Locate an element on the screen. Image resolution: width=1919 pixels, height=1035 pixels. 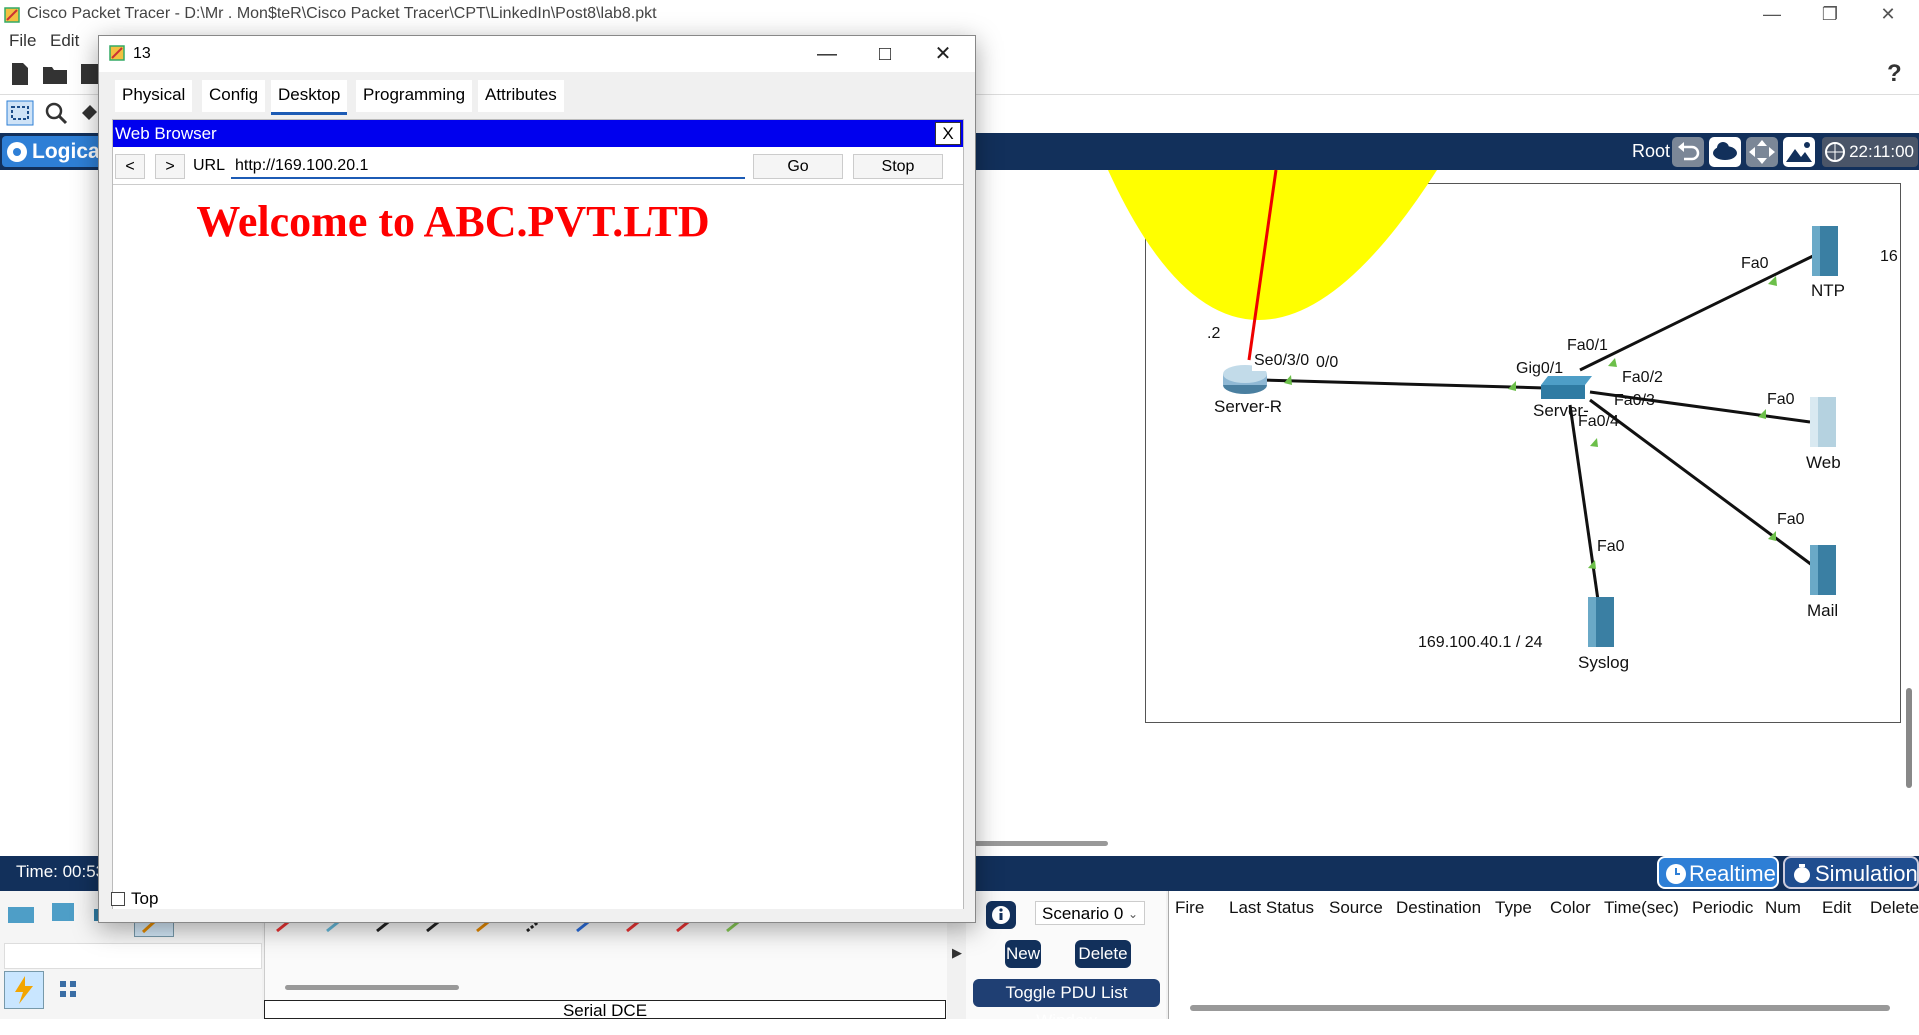
delete-pdu-button: Delete is located at coordinates (1103, 954).